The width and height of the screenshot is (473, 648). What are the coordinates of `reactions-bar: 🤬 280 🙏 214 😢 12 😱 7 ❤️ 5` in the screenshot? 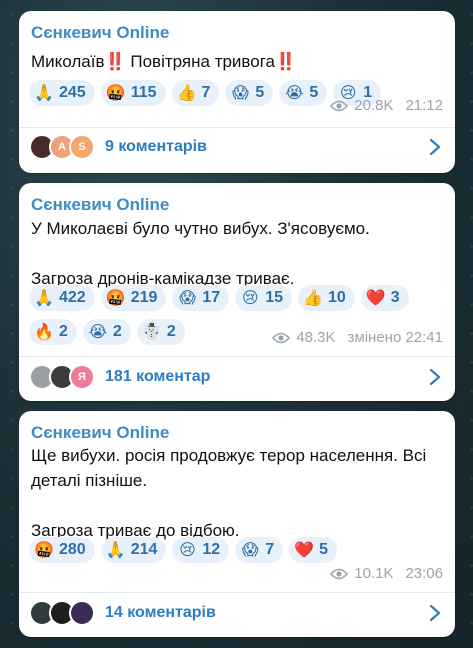 It's located at (238, 550).